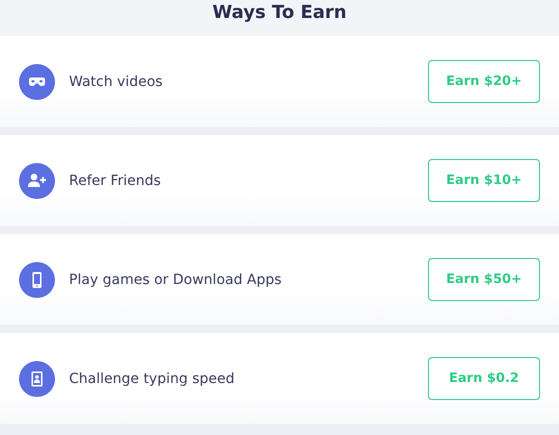  I want to click on earn-button: Earn $10+, so click(484, 180).